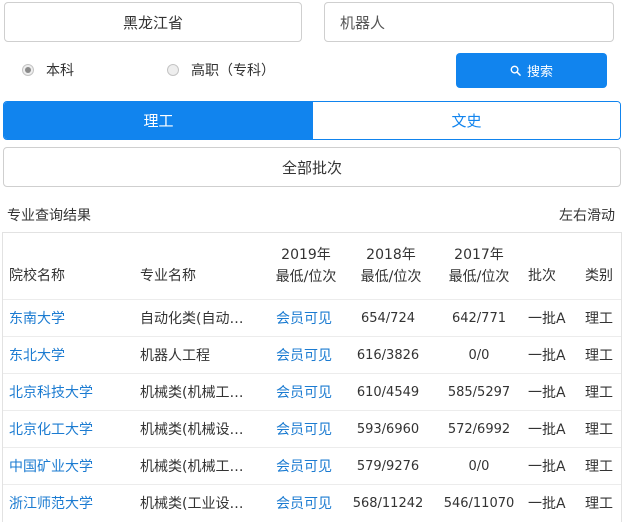 This screenshot has height=522, width=626. I want to click on header-school: 院校名称, so click(37, 276).